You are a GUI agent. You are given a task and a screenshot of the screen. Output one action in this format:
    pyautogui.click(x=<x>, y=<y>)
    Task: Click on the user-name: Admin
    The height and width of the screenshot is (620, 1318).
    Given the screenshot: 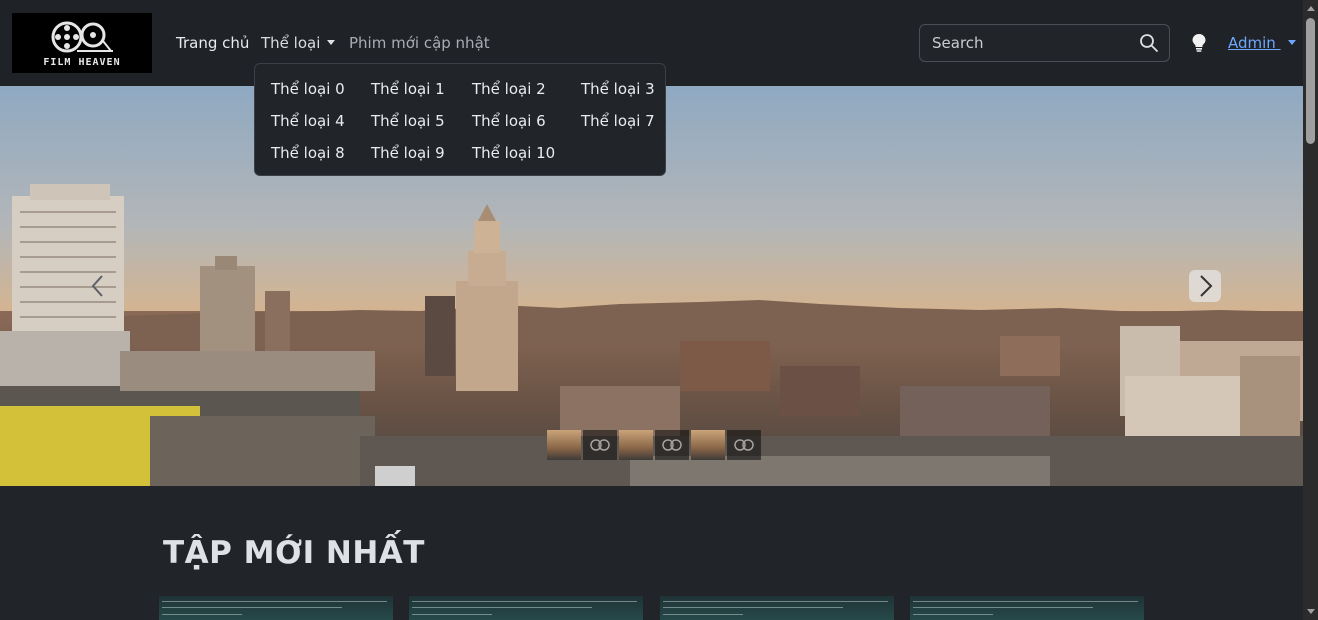 What is the action you would take?
    pyautogui.click(x=1254, y=43)
    